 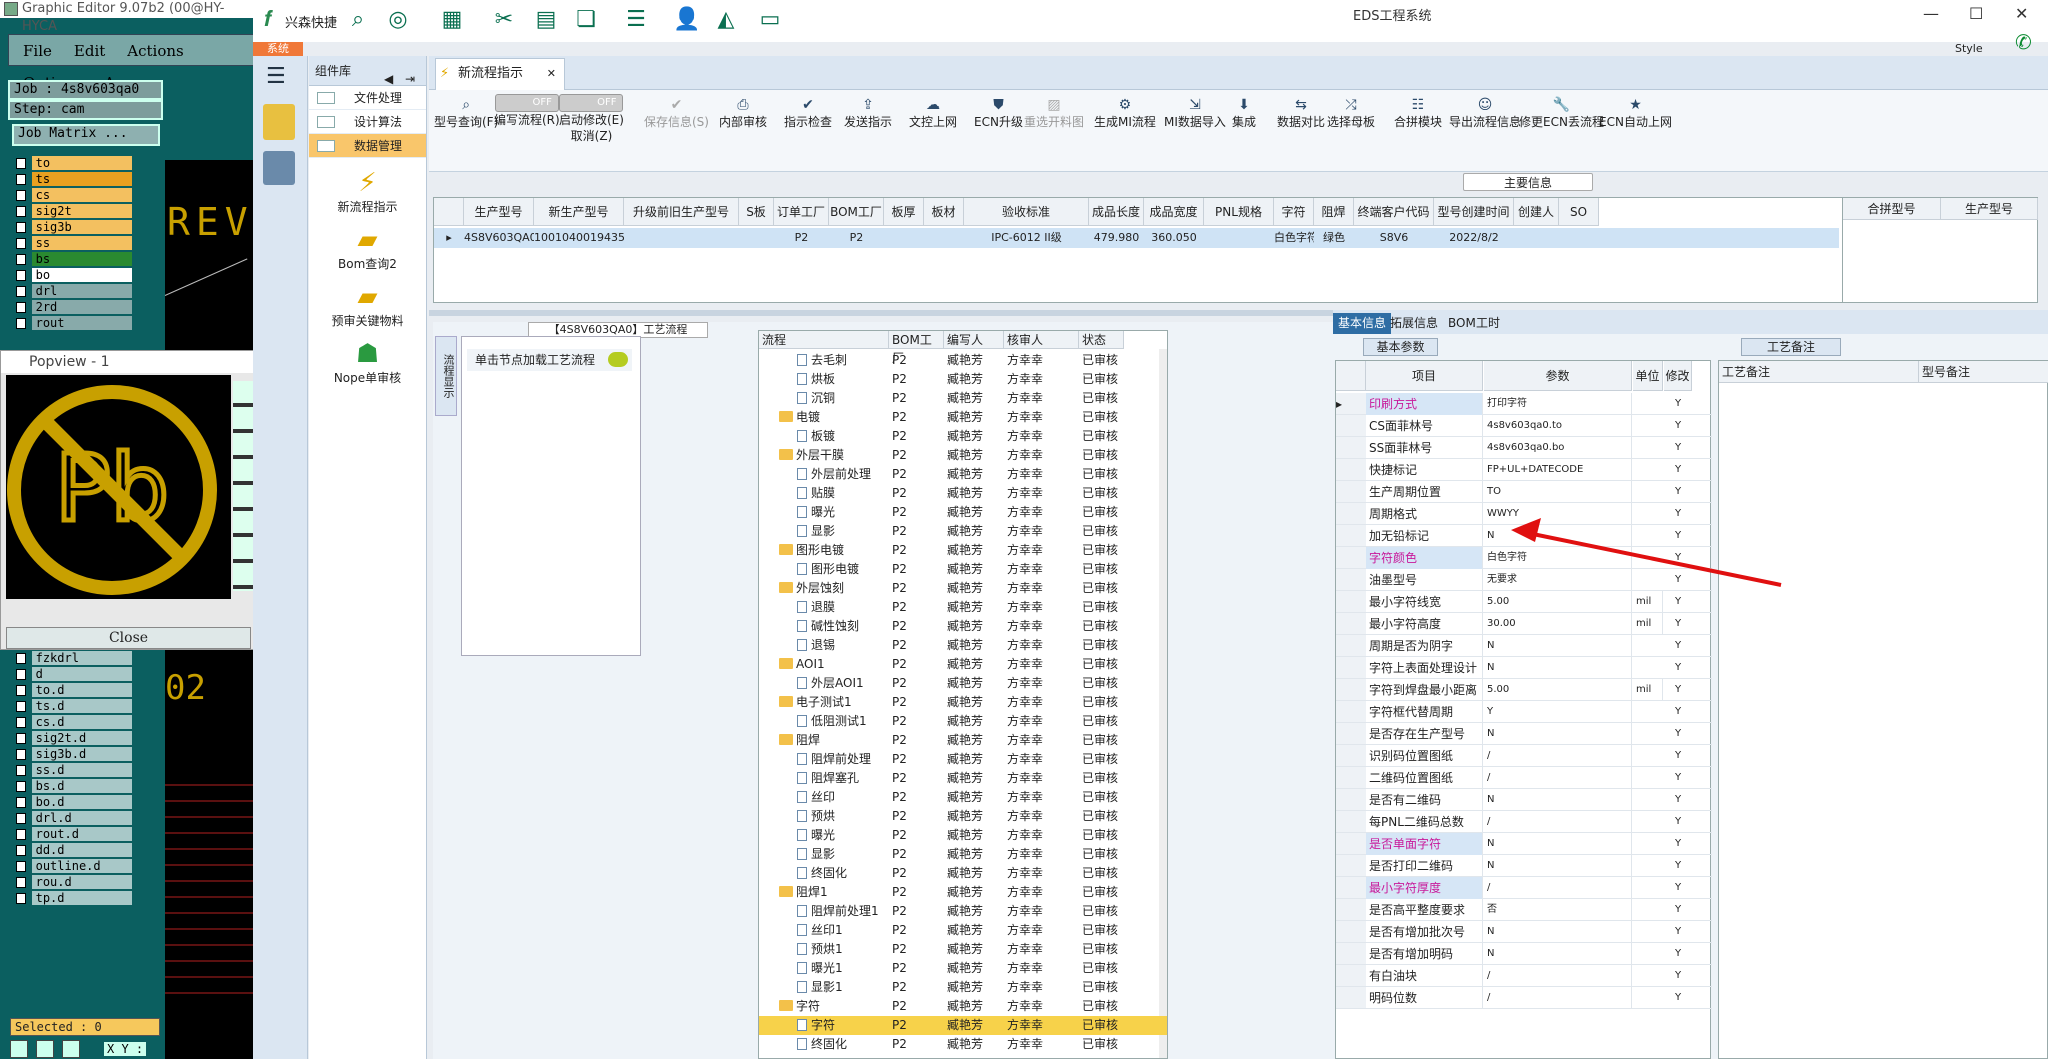 What do you see at coordinates (549, 360) in the screenshot?
I see `load-process-button: 单击节点加载工艺流程` at bounding box center [549, 360].